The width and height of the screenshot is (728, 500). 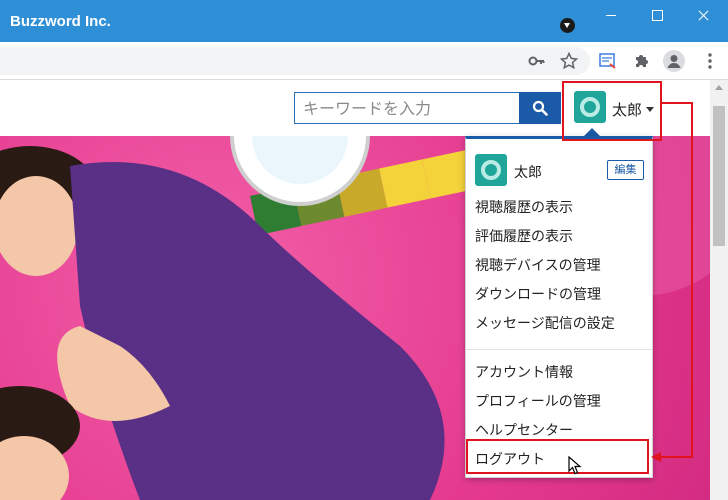 I want to click on menu-item-help-center: ヘルプセンター, so click(x=524, y=430).